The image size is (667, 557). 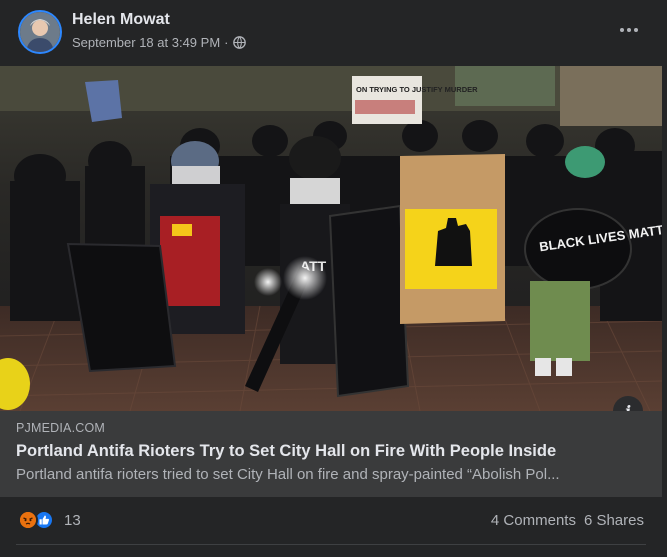 What do you see at coordinates (614, 520) in the screenshot?
I see `shares-count: 6 Shares` at bounding box center [614, 520].